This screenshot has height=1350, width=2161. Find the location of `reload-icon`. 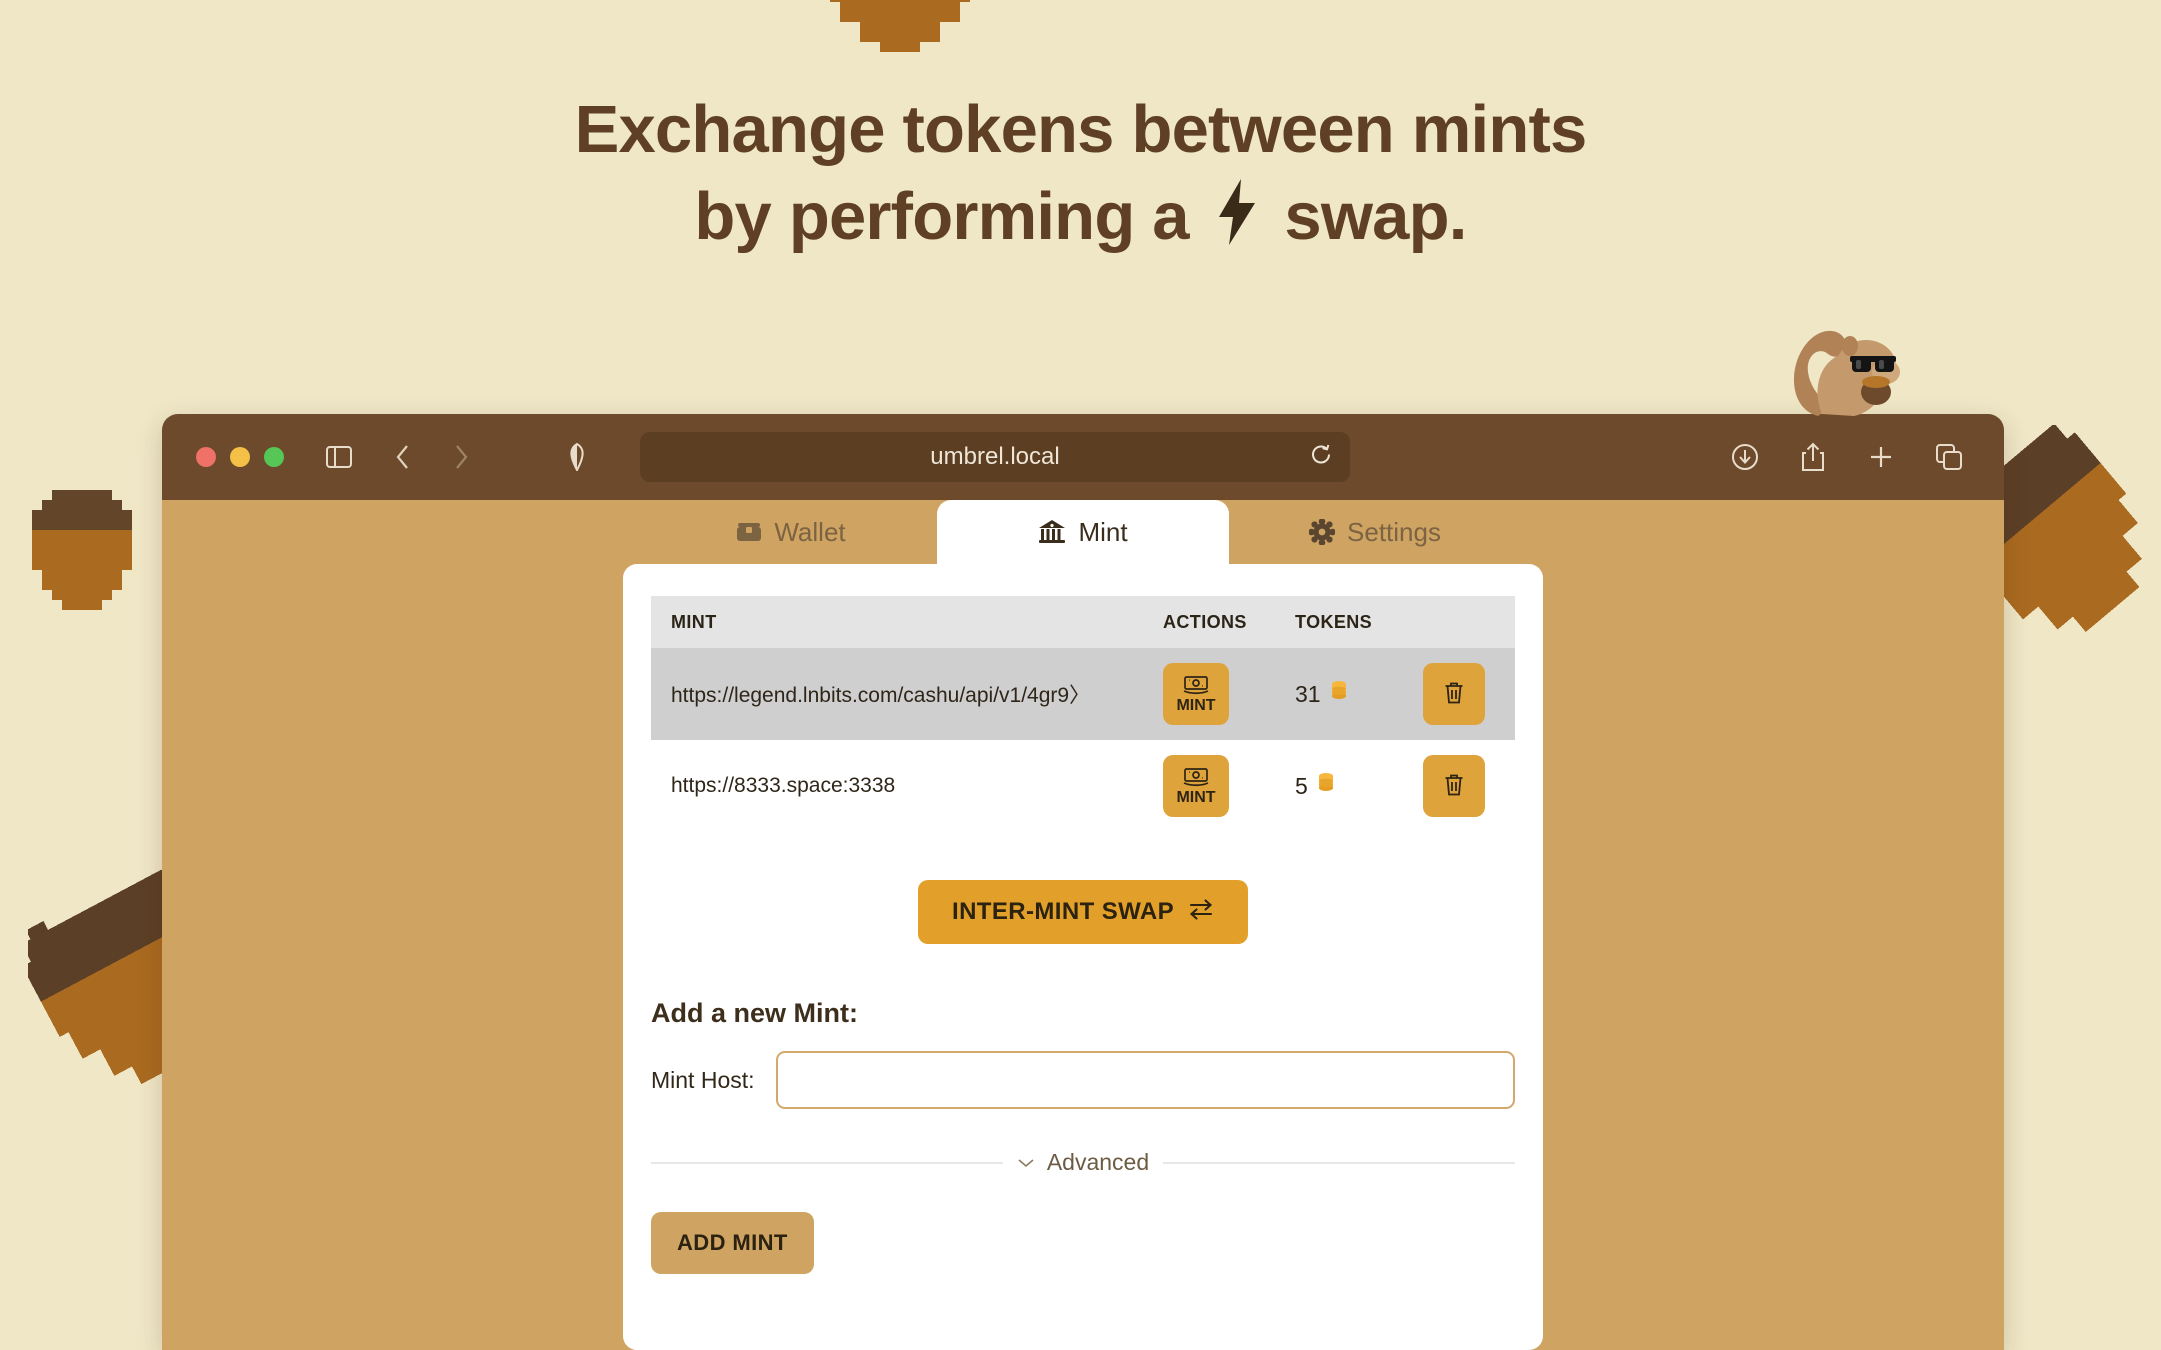

reload-icon is located at coordinates (1321, 457).